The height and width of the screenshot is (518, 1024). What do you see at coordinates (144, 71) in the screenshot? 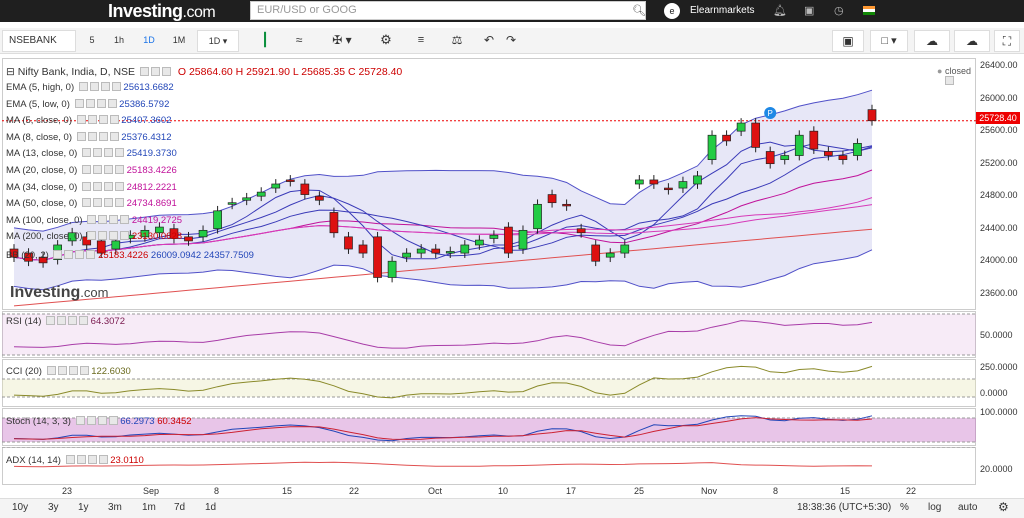
I see `eye-icon` at bounding box center [144, 71].